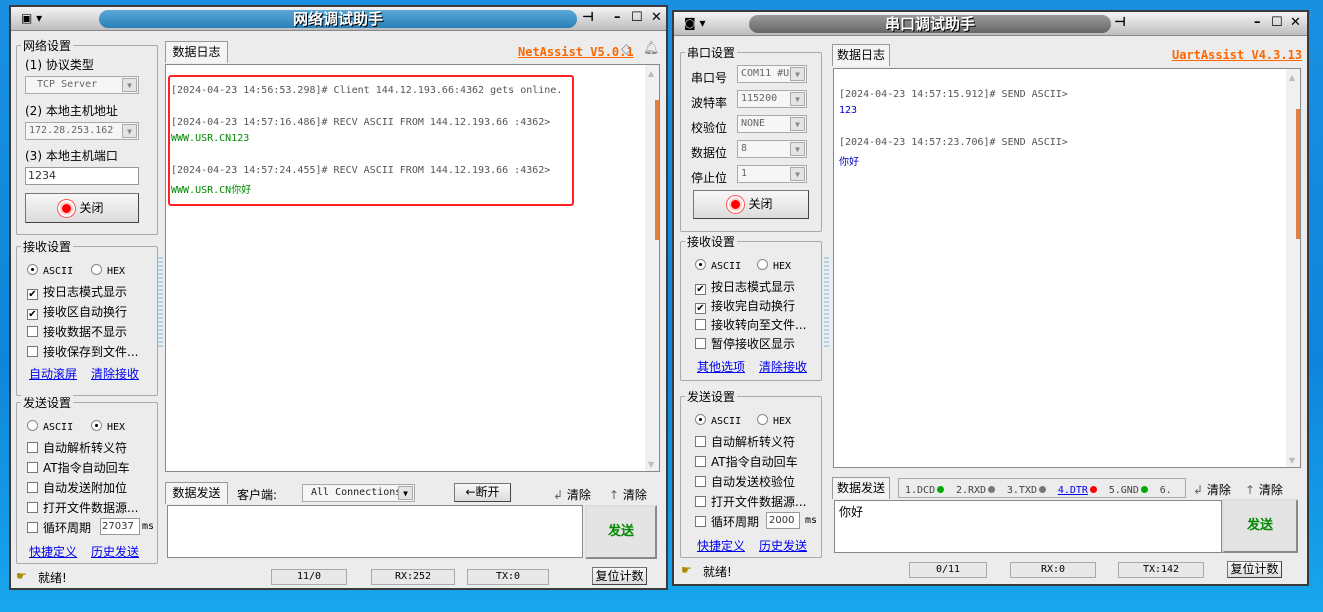 The height and width of the screenshot is (612, 1323). What do you see at coordinates (375, 531) in the screenshot?
I see `send-input` at bounding box center [375, 531].